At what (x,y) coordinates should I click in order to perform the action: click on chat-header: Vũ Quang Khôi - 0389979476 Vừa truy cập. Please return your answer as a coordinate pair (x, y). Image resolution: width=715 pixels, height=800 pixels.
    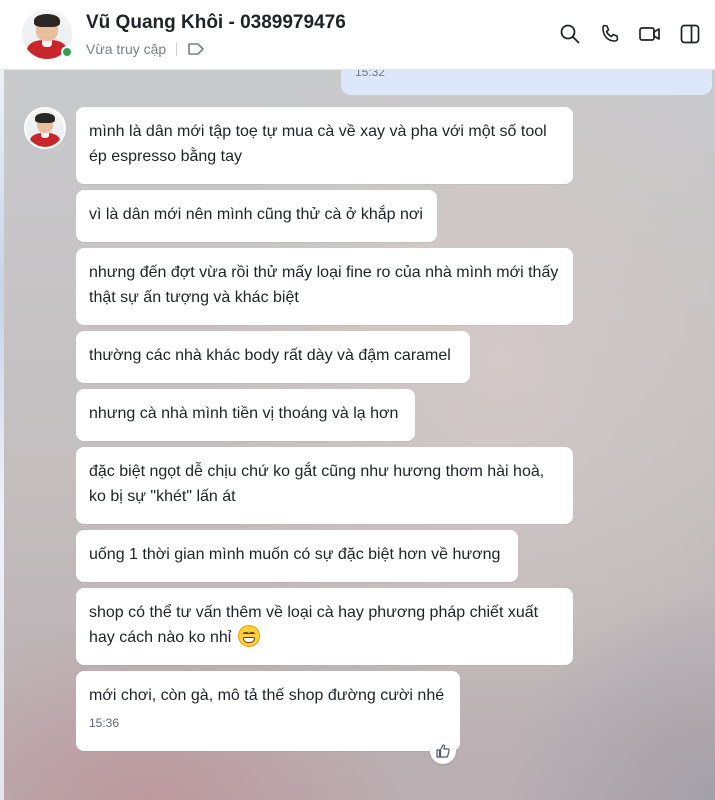
    Looking at the image, I should click on (357, 35).